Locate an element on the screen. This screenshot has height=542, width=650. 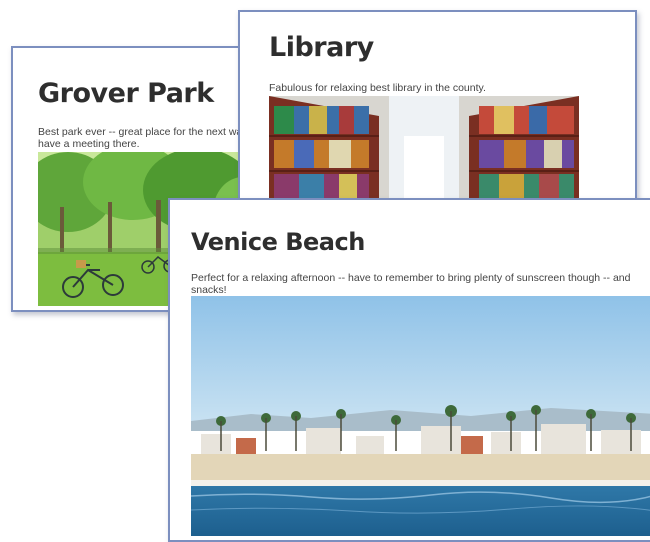
library-photo is located at coordinates (424, 152).